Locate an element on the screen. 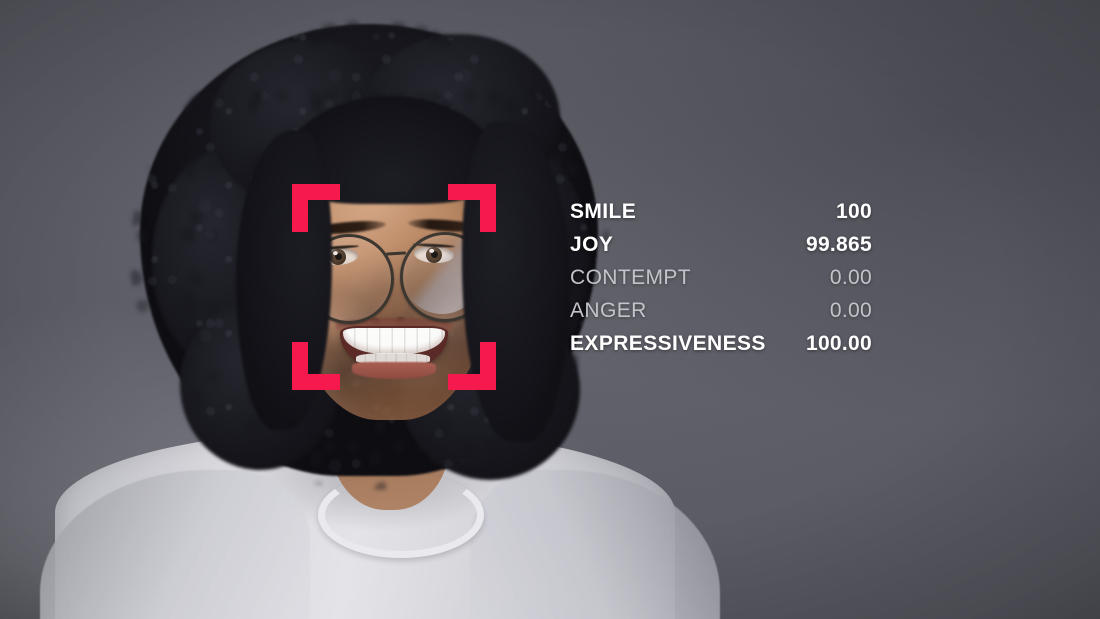 The image size is (1100, 619). lower-lip is located at coordinates (394, 370).